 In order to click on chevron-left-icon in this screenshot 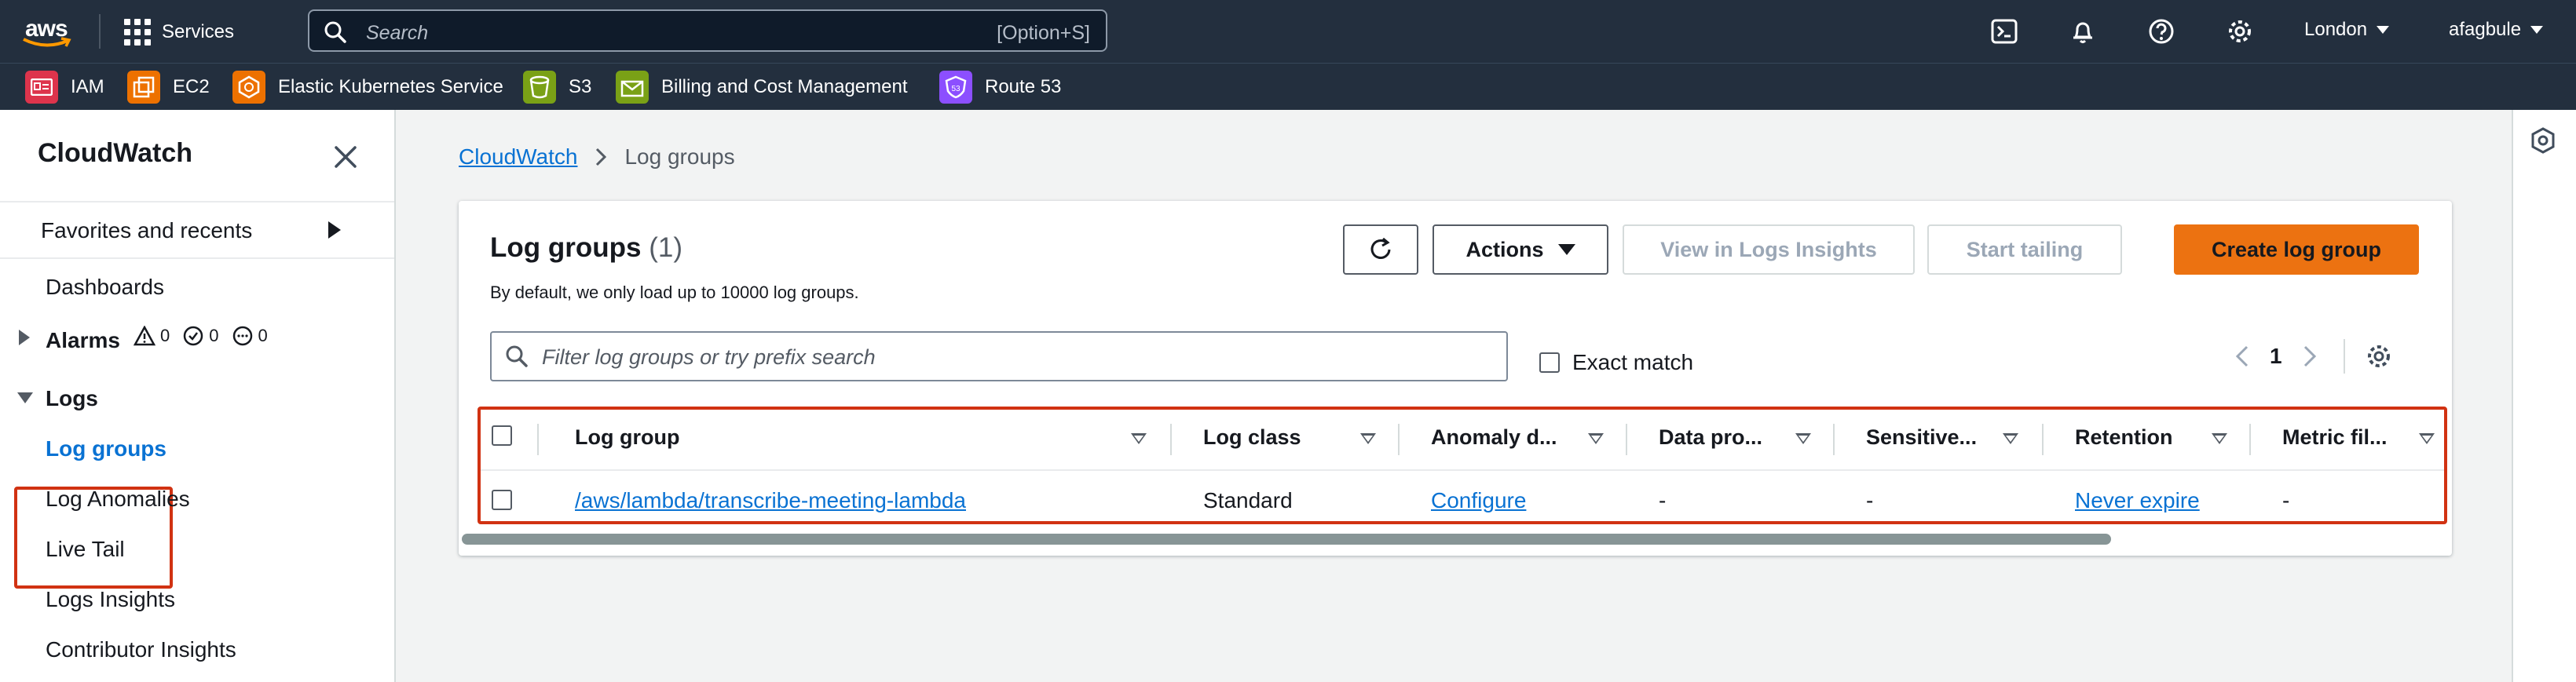, I will do `click(2242, 356)`.